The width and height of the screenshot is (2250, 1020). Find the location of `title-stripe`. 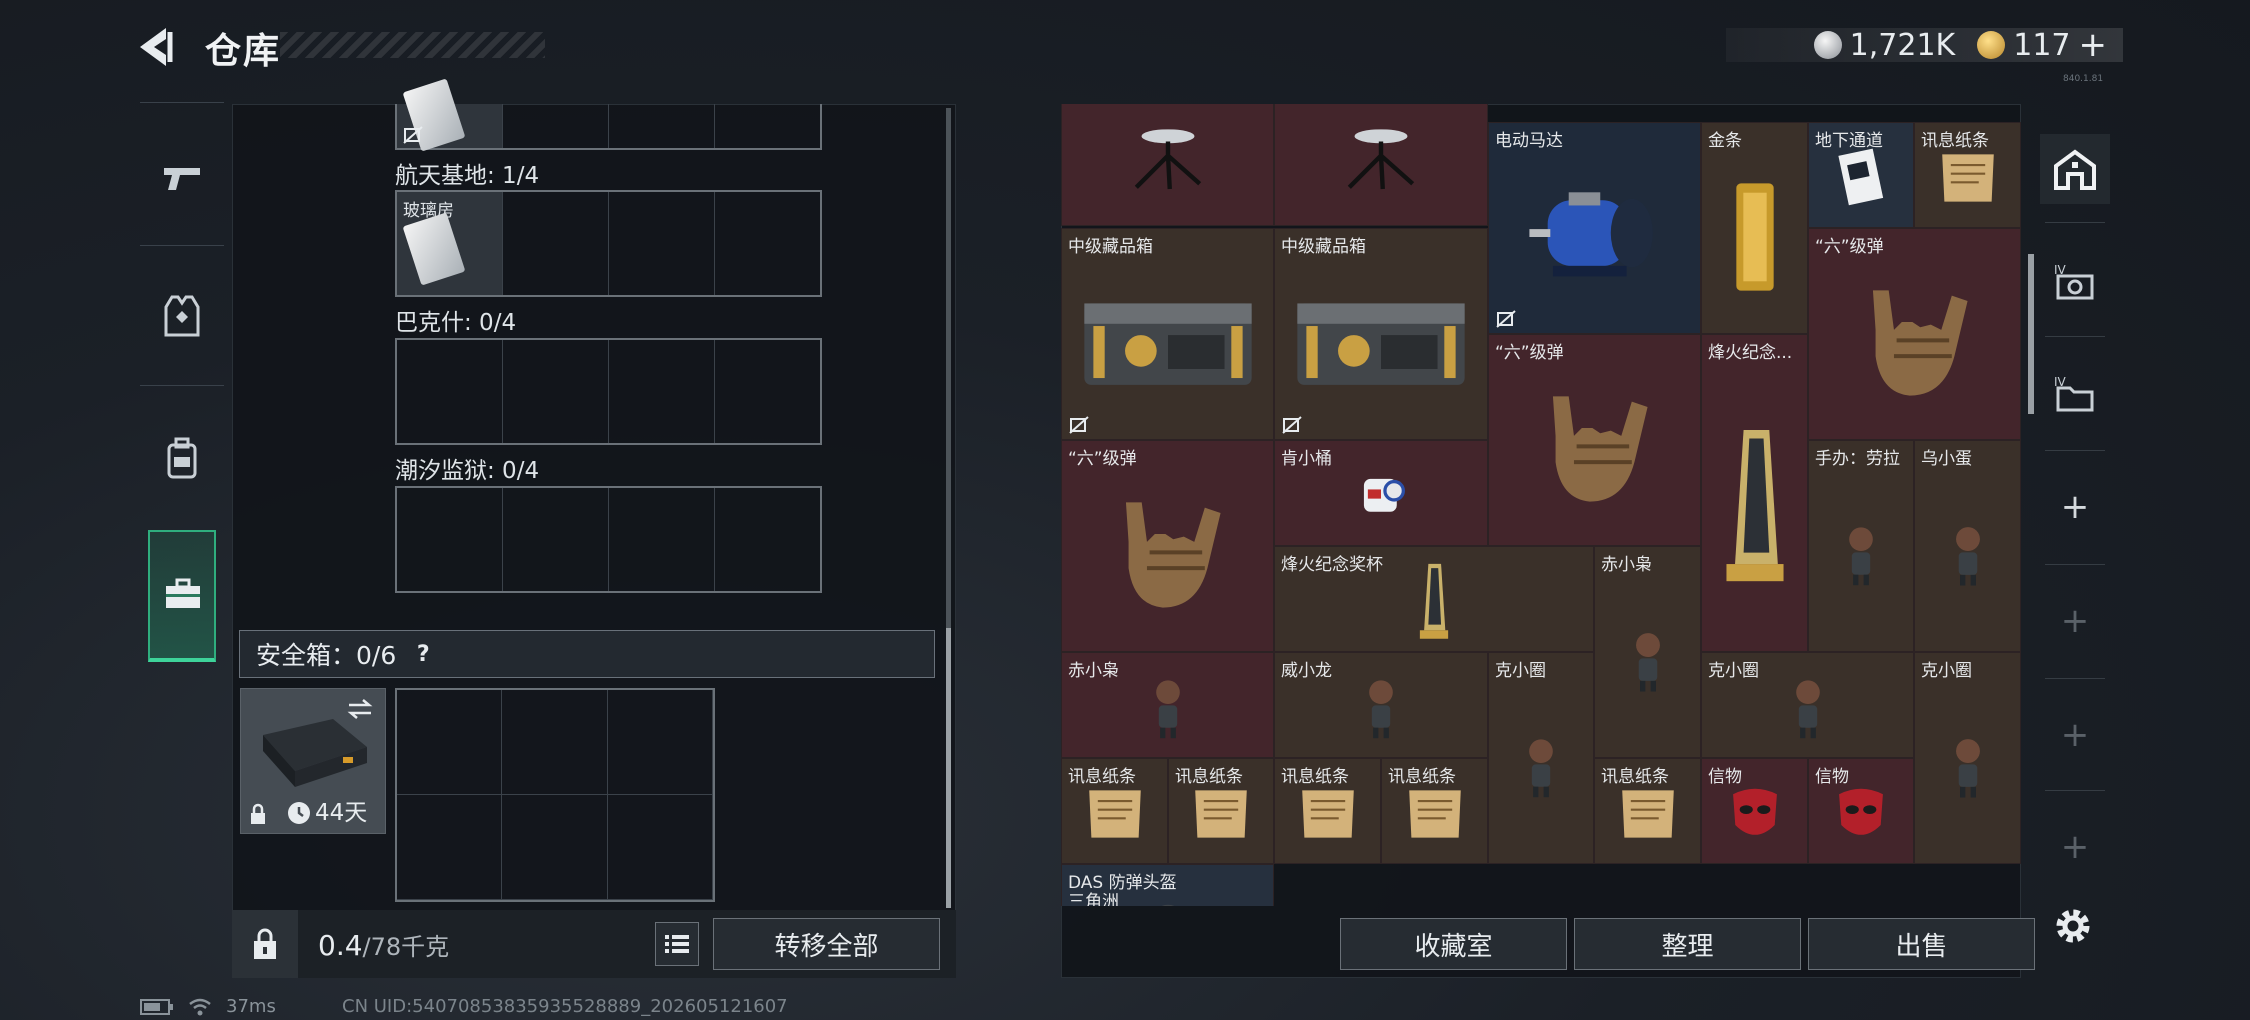

title-stripe is located at coordinates (412, 45).